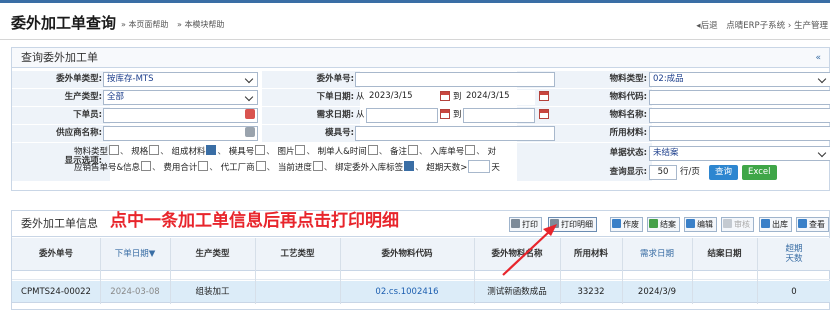 The height and width of the screenshot is (310, 830). Describe the element at coordinates (794, 292) in the screenshot. I see `cell-overdue-days: 0` at that location.